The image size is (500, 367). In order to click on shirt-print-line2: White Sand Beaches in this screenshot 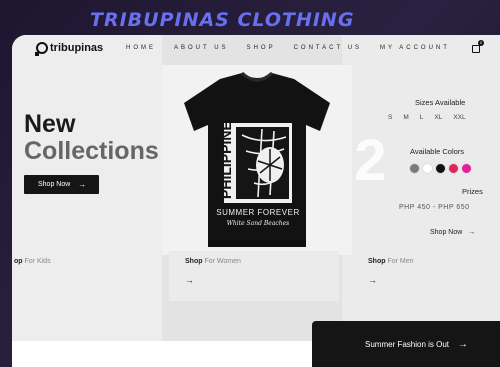, I will do `click(258, 223)`.